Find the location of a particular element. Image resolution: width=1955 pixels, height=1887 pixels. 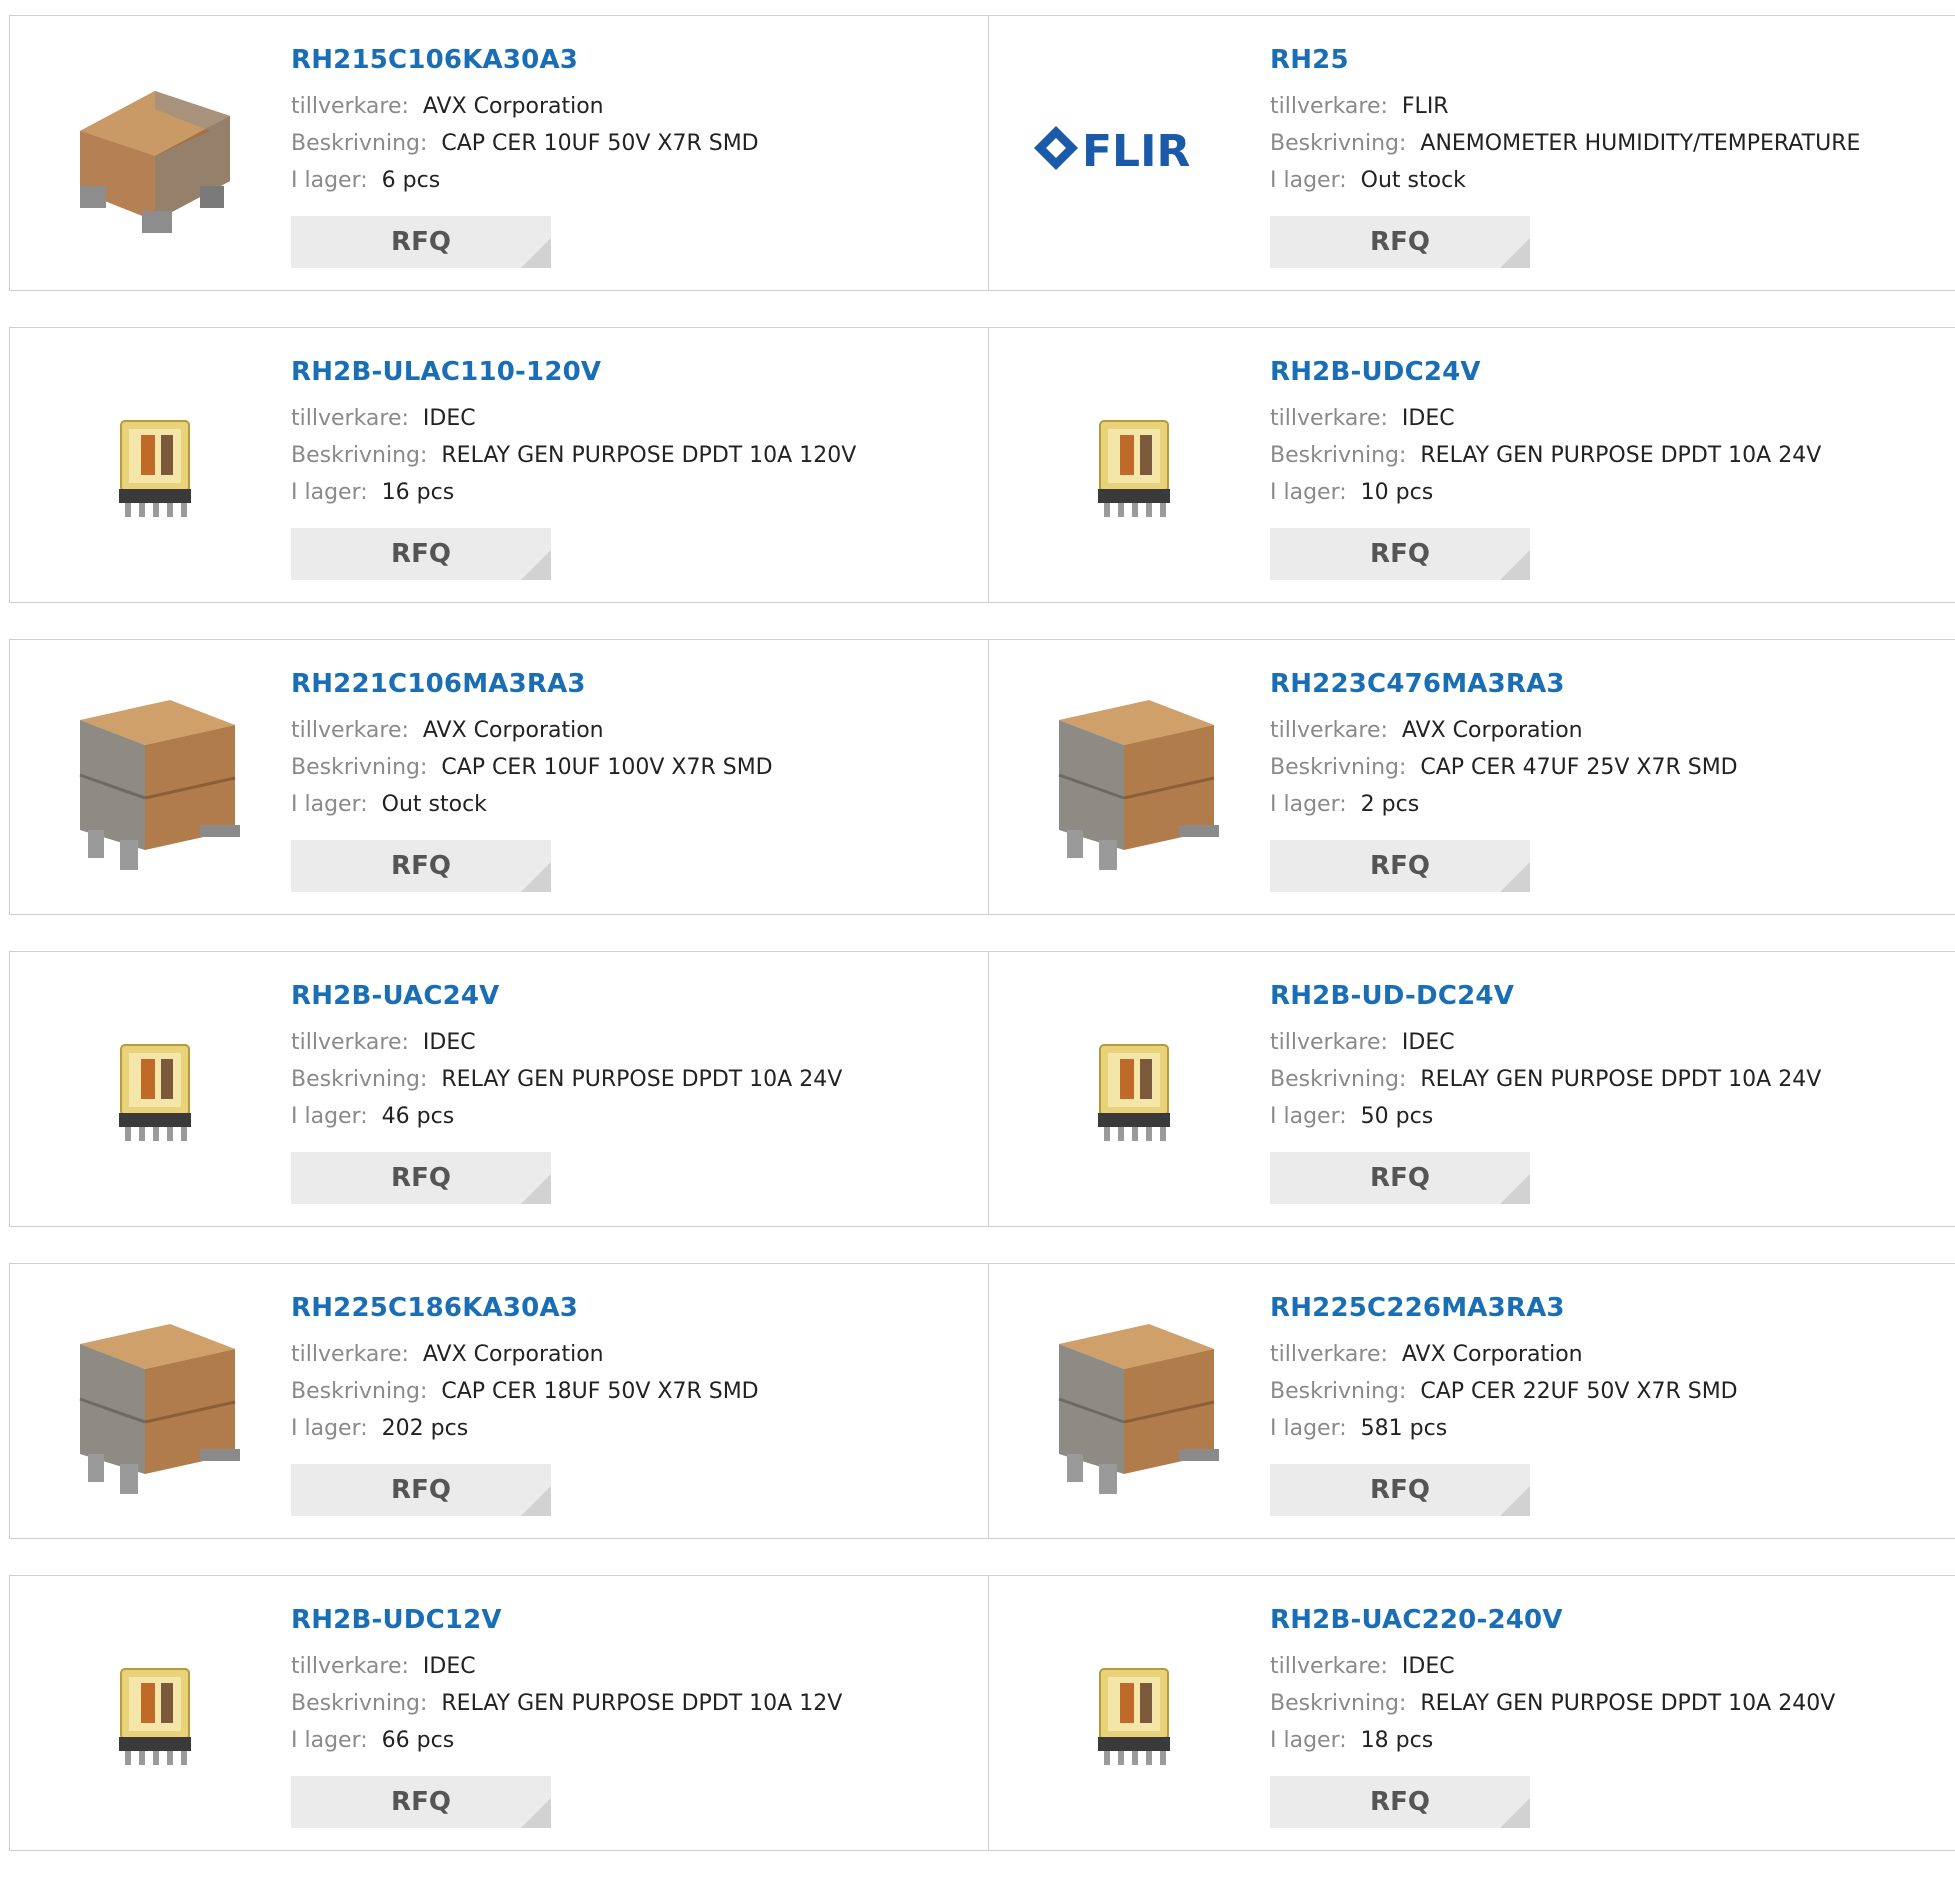

description-value: RELAY GEN PURPOSE DPDT 10A 120V is located at coordinates (649, 455).